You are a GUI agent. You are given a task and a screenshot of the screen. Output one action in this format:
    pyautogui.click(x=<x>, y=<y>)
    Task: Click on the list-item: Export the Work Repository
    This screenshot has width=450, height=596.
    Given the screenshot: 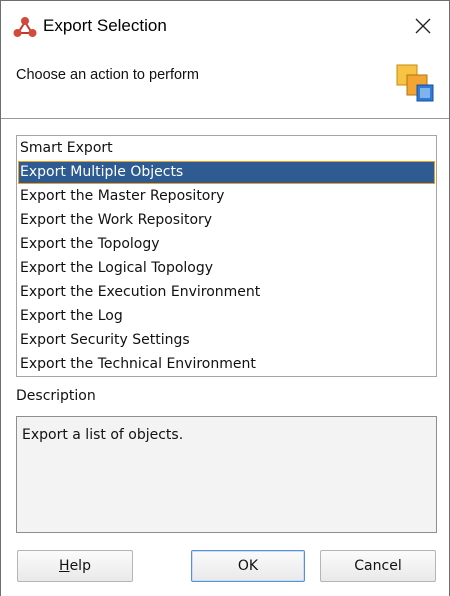 What is the action you would take?
    pyautogui.click(x=226, y=220)
    